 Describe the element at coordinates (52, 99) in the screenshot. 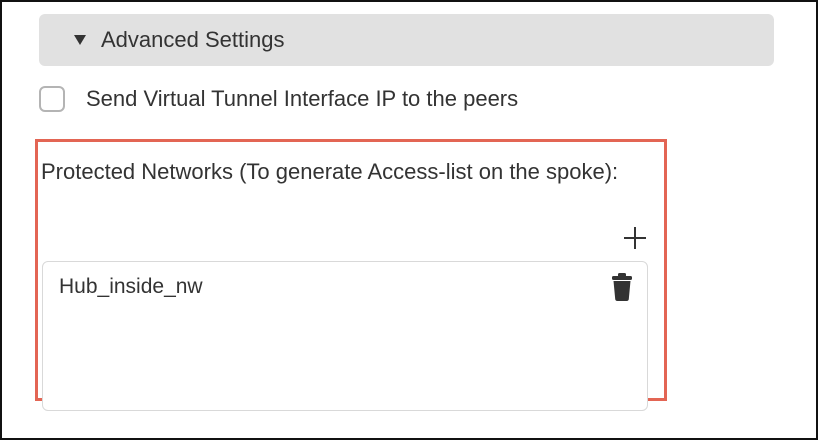

I see `send-vti-ip-checkbox` at that location.